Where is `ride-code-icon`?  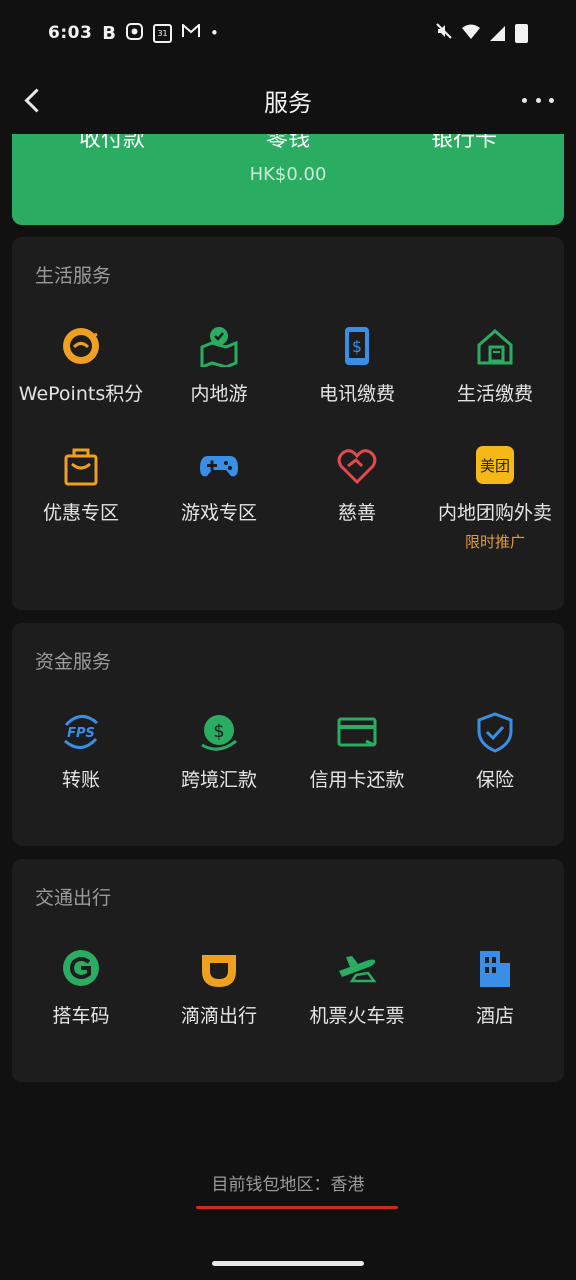
ride-code-icon is located at coordinates (81, 968).